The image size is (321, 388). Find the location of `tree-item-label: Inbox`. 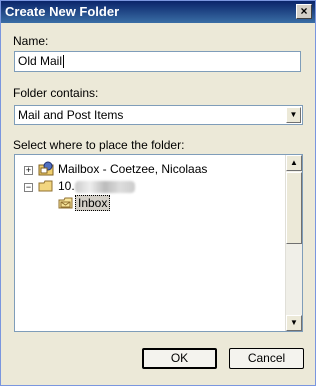

tree-item-label: Inbox is located at coordinates (93, 203).